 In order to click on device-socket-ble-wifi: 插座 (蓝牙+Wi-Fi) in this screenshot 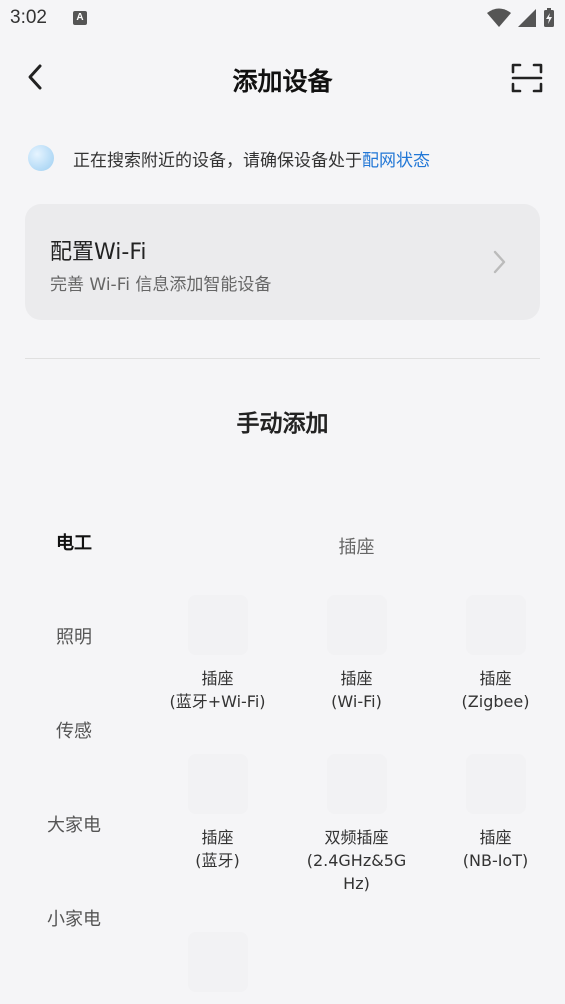, I will do `click(217, 654)`.